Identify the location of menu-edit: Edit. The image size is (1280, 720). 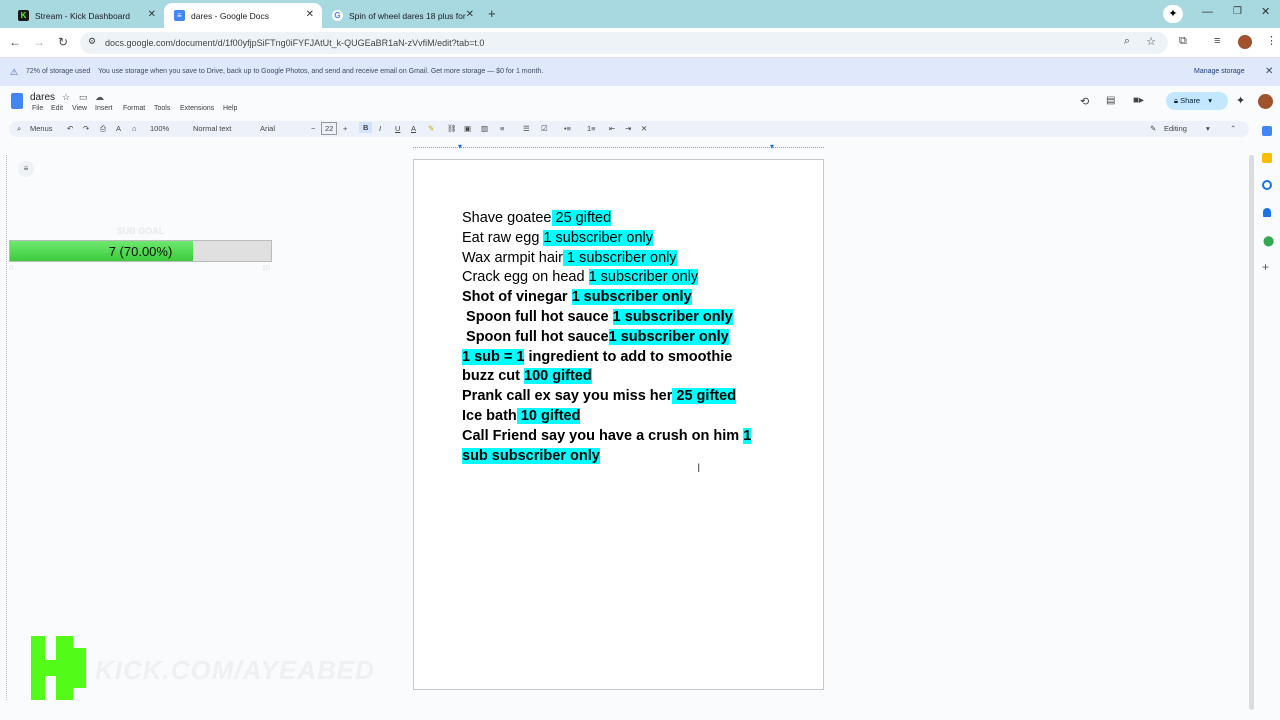
(57, 108).